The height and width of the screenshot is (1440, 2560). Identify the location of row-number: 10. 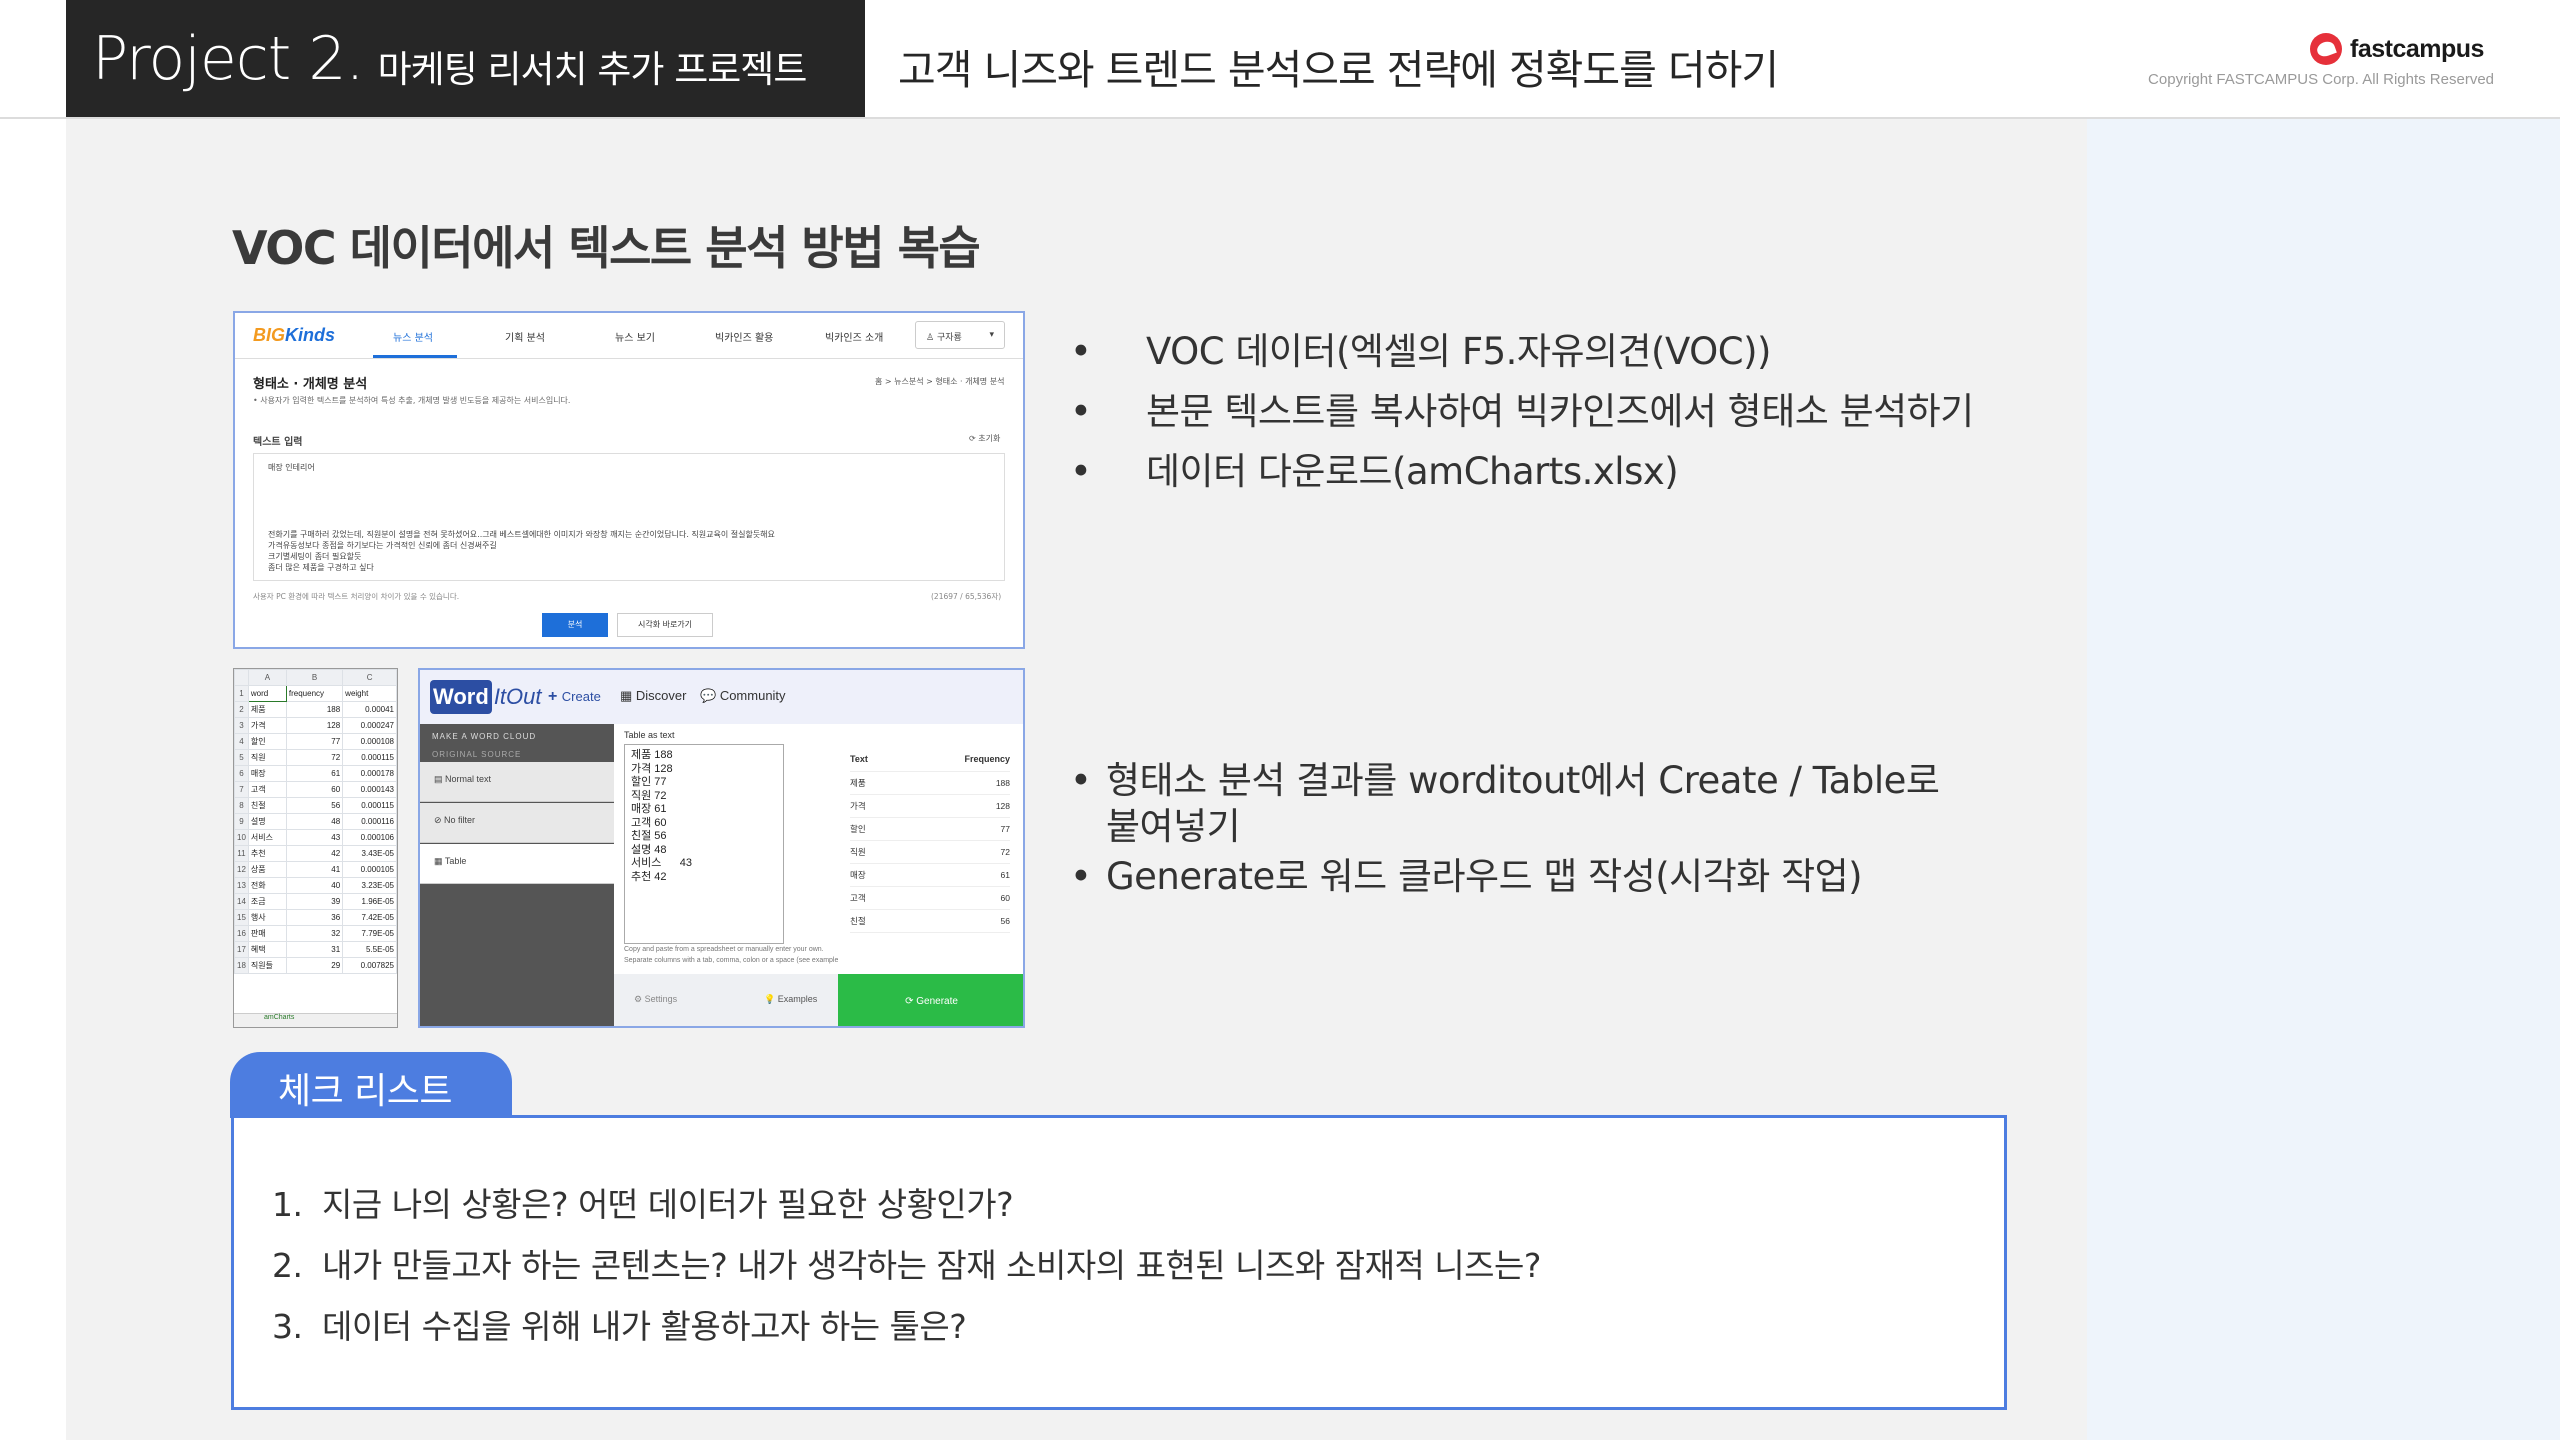
(241, 837).